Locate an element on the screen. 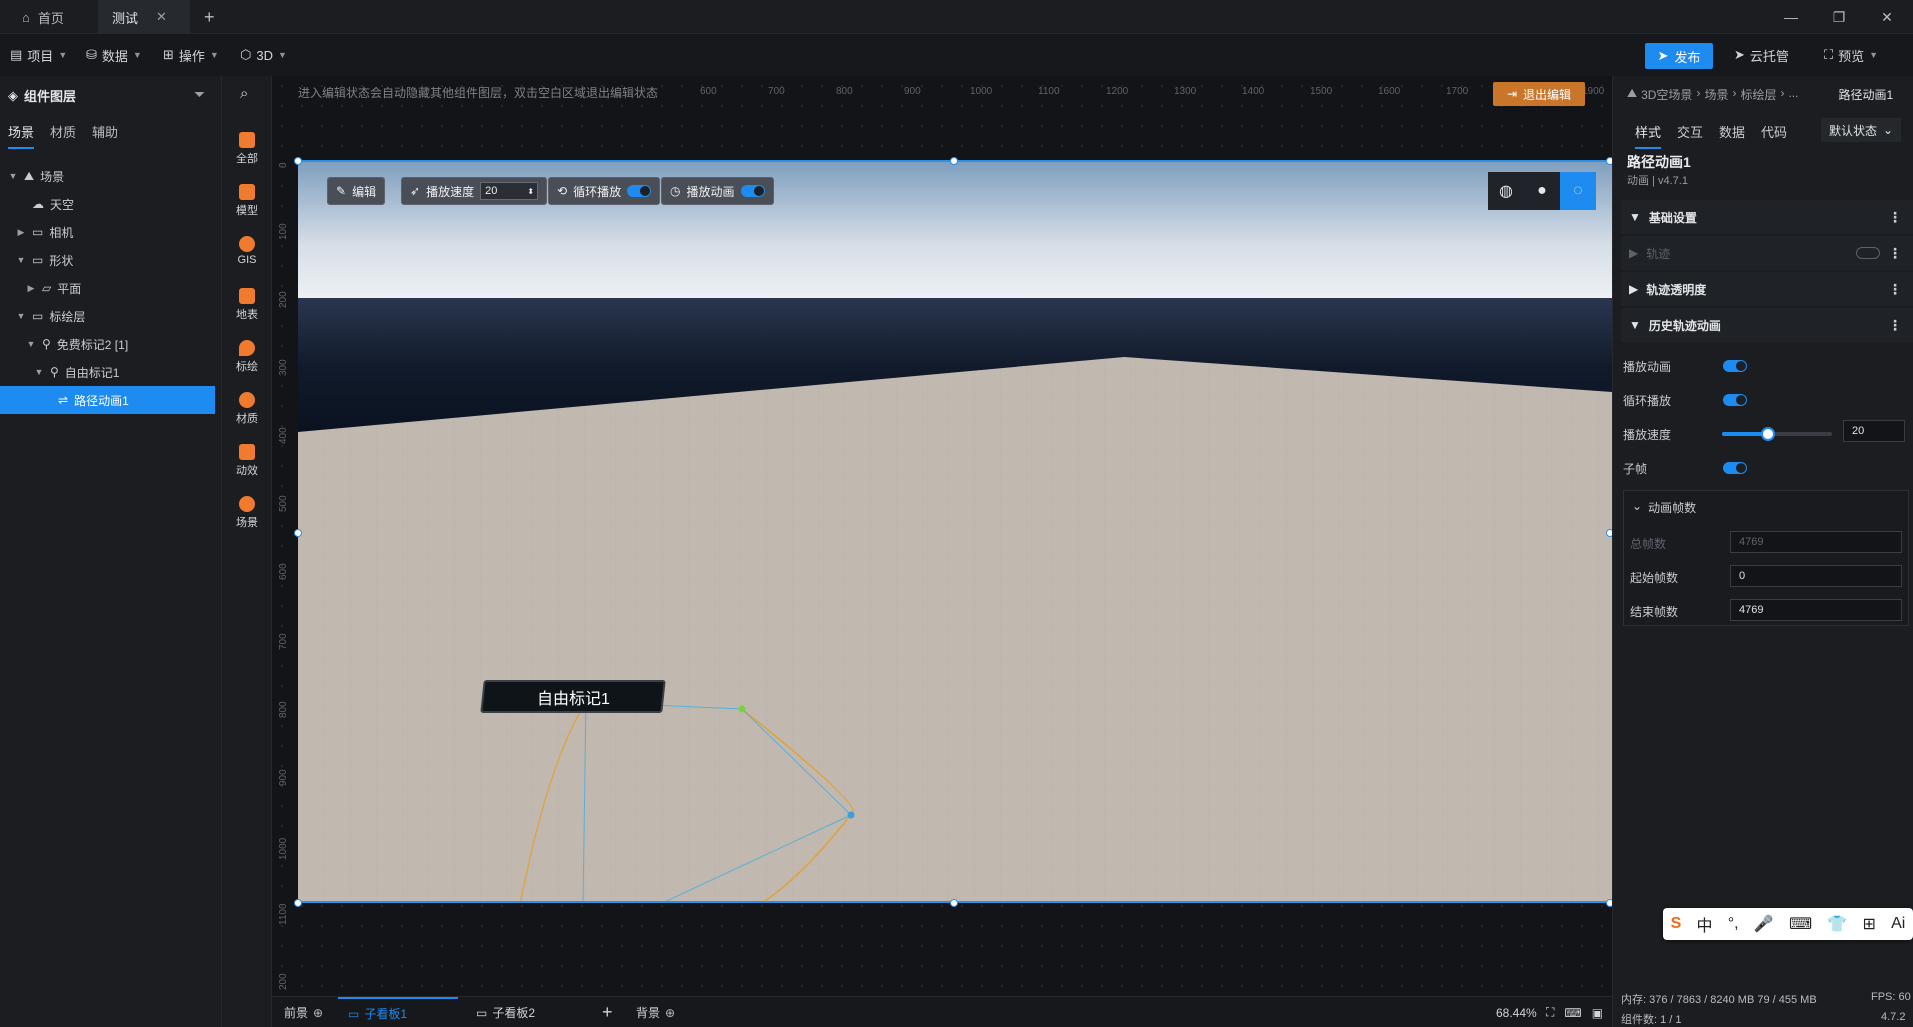 The width and height of the screenshot is (1913, 1027). end-frame-input: 4769 is located at coordinates (1816, 610).